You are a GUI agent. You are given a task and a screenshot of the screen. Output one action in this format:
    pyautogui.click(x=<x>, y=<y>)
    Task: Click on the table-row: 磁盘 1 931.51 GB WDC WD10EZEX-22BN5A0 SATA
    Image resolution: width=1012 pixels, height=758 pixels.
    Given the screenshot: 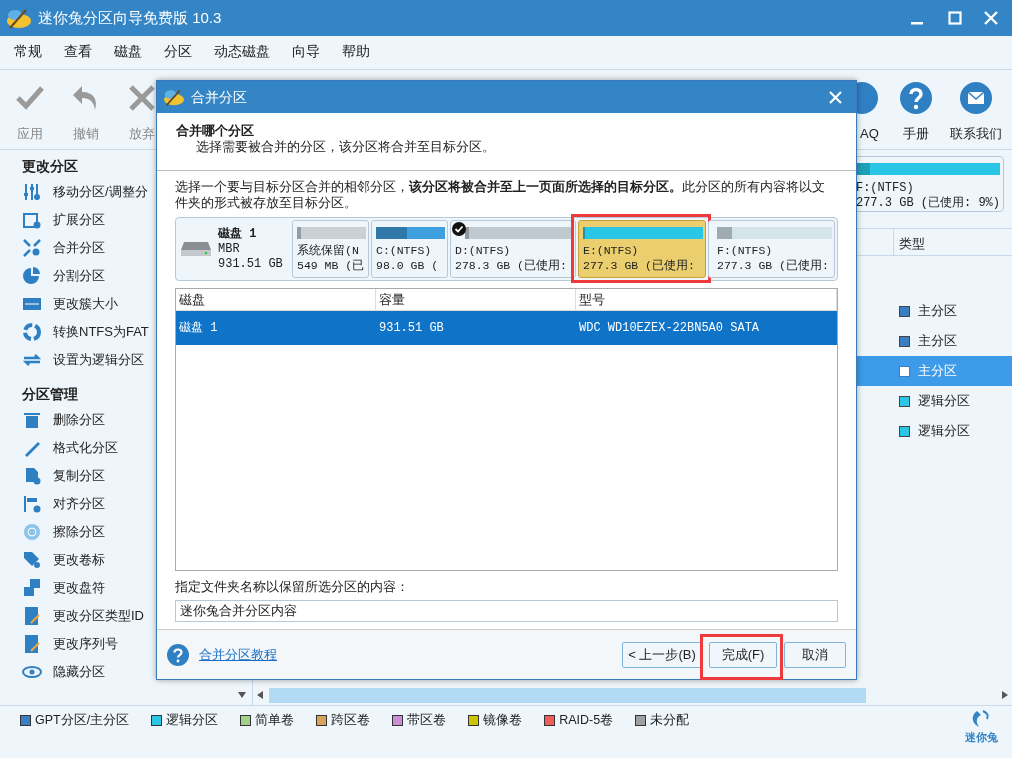 What is the action you would take?
    pyautogui.click(x=506, y=328)
    